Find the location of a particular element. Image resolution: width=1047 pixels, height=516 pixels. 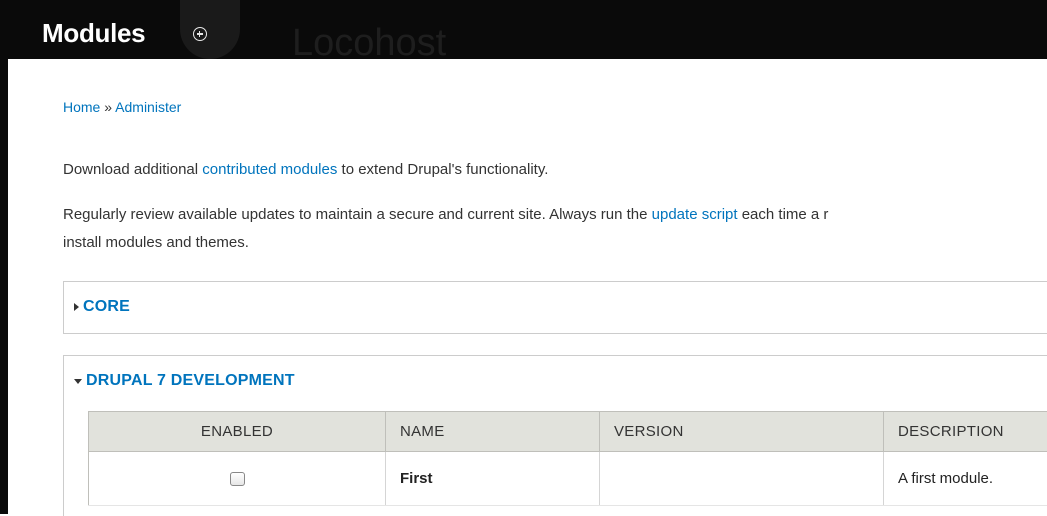

table-header-row: ENABLED NAME VERSION DESCRIPTION is located at coordinates (568, 432).